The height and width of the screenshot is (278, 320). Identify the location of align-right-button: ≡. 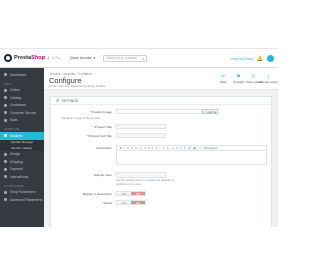
(153, 148).